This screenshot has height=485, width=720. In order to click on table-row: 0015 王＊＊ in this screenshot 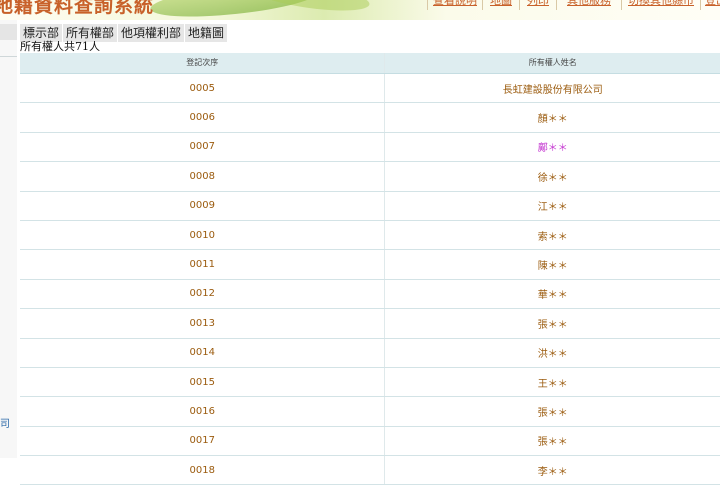, I will do `click(370, 382)`.